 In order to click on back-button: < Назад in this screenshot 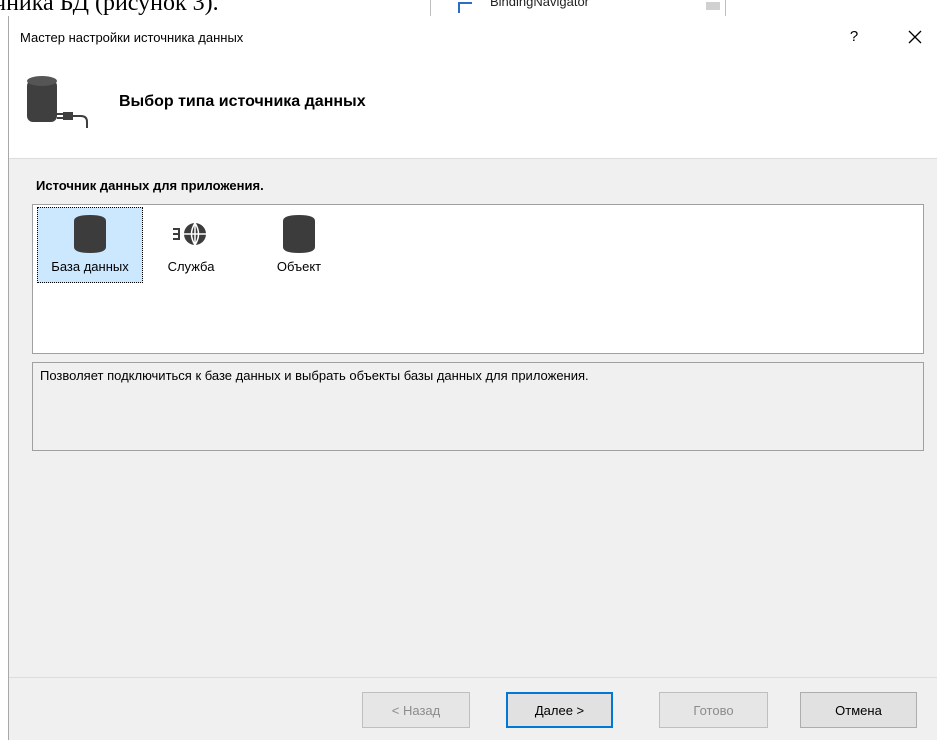, I will do `click(416, 710)`.